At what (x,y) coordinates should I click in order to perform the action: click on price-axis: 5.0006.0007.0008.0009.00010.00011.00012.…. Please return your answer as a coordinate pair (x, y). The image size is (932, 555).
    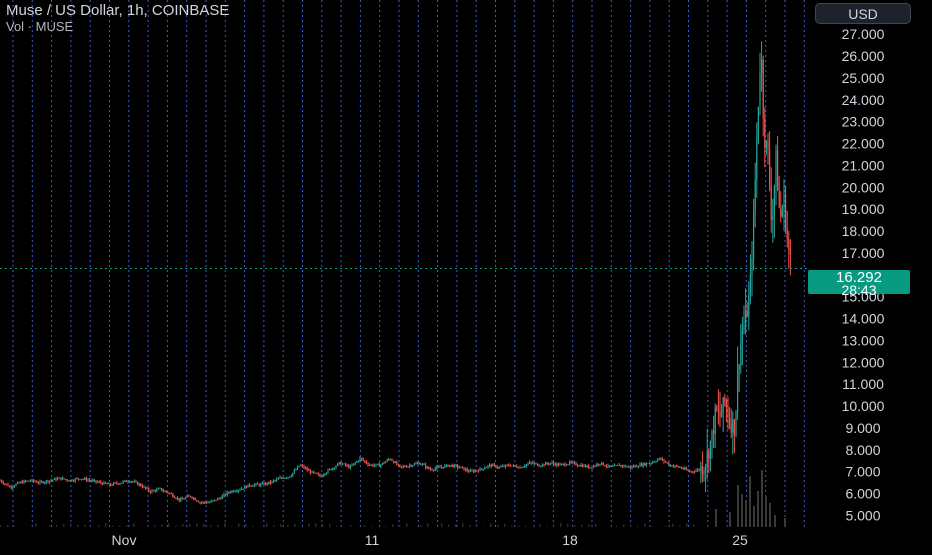
    Looking at the image, I should click on (863, 263).